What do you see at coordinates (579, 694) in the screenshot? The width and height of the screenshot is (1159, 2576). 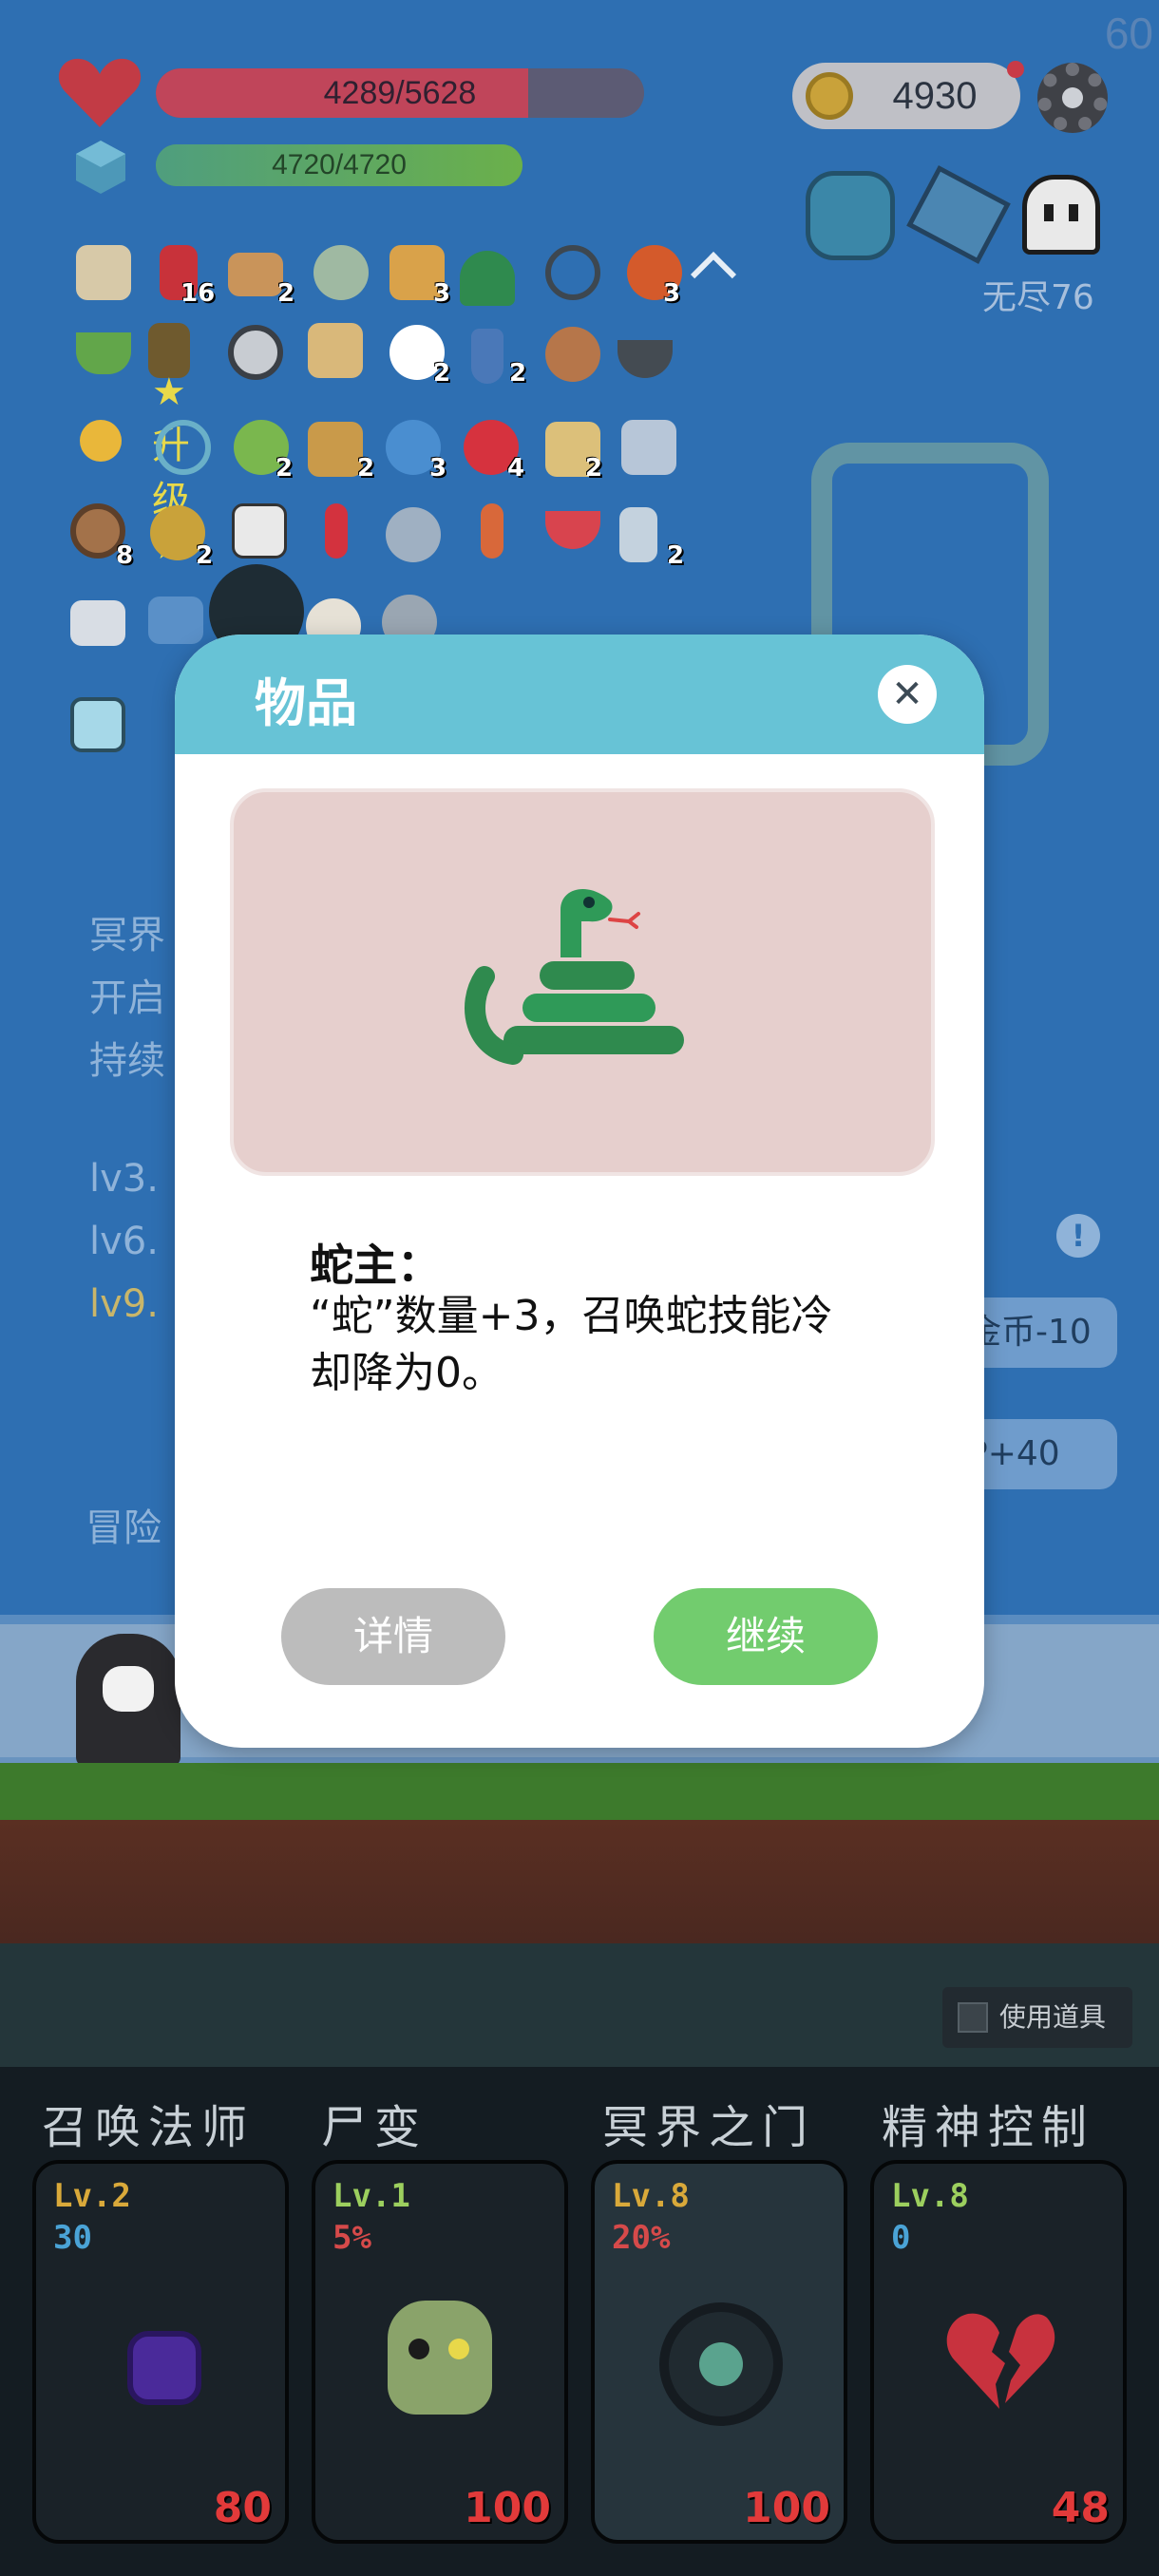 I see `modal-header: 物品 ✕` at bounding box center [579, 694].